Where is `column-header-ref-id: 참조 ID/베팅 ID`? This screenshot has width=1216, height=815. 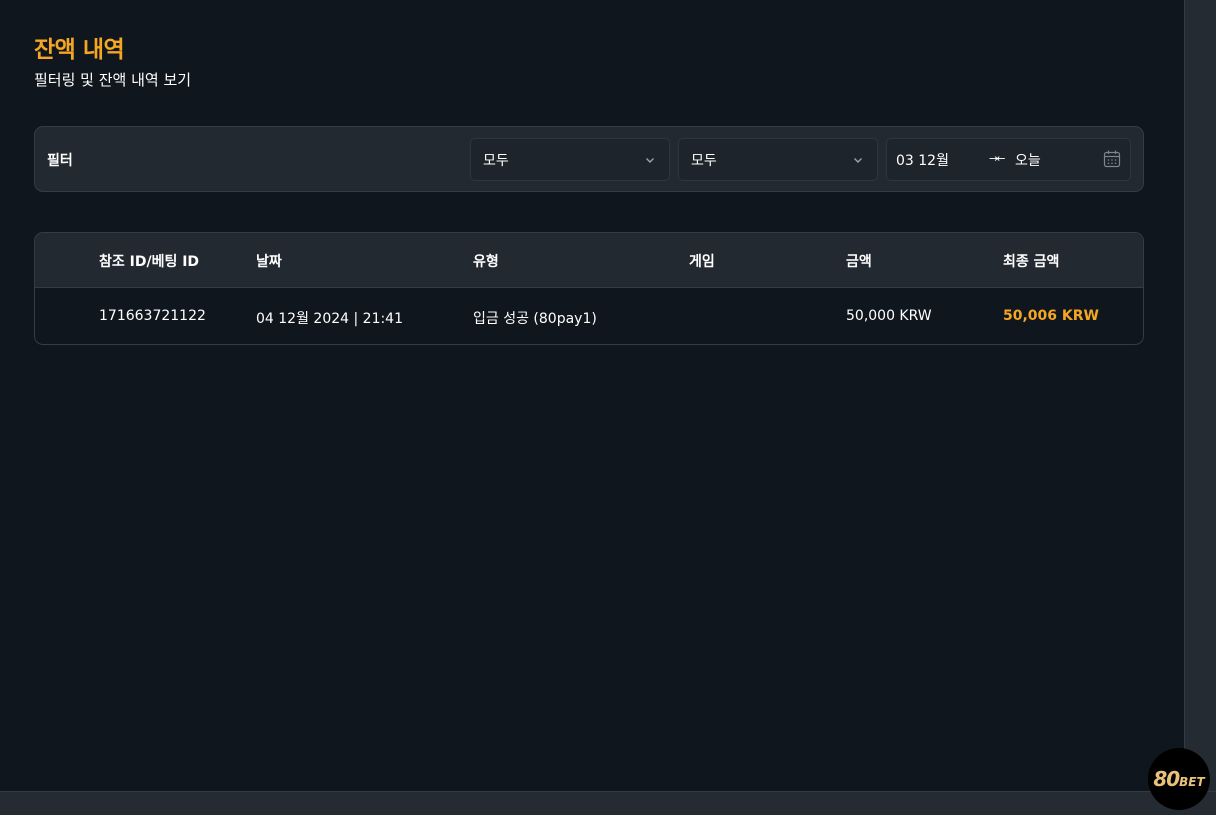 column-header-ref-id: 참조 ID/베팅 ID is located at coordinates (149, 262).